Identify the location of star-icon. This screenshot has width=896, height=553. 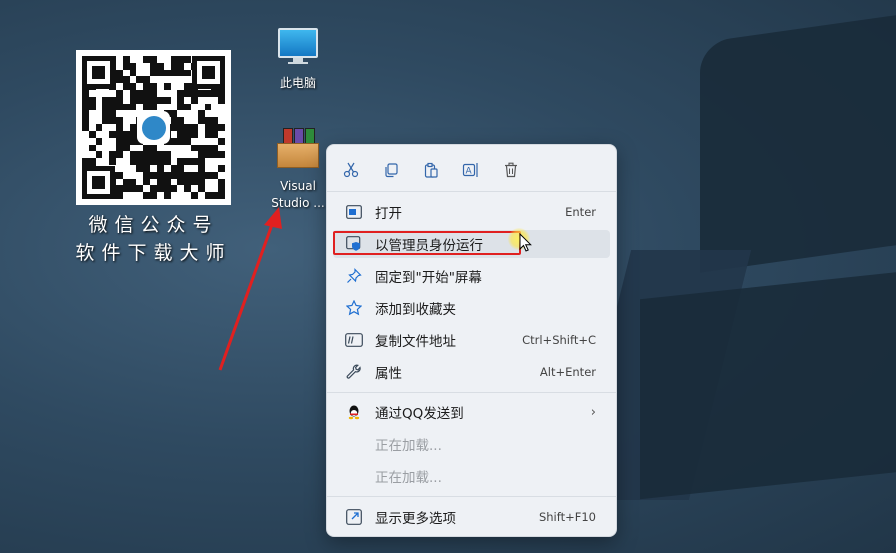
(354, 308).